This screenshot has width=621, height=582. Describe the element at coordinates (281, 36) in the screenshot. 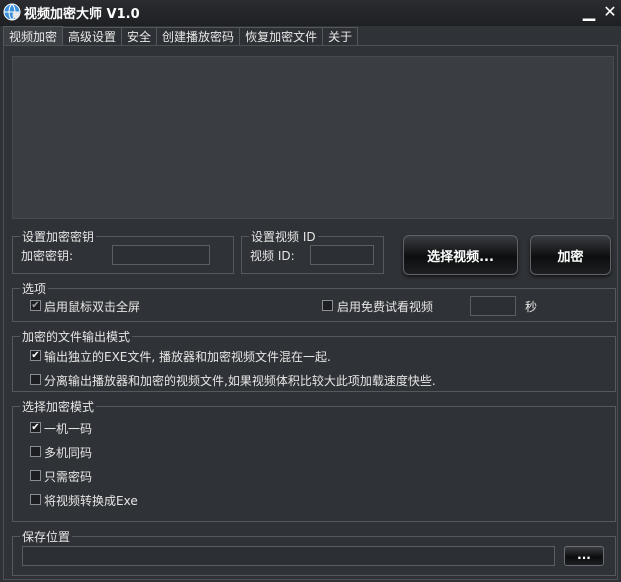

I see `tab-restore-encrypted-file: 恢复加密文件` at that location.